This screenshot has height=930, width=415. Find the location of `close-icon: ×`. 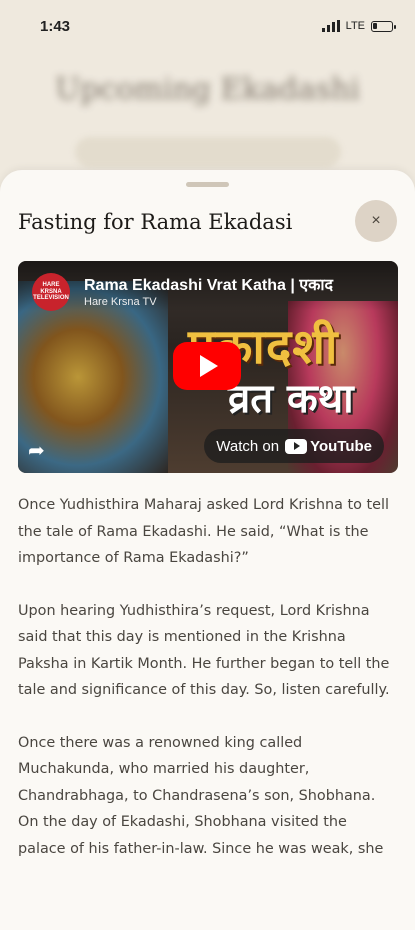

close-icon: × is located at coordinates (376, 220).